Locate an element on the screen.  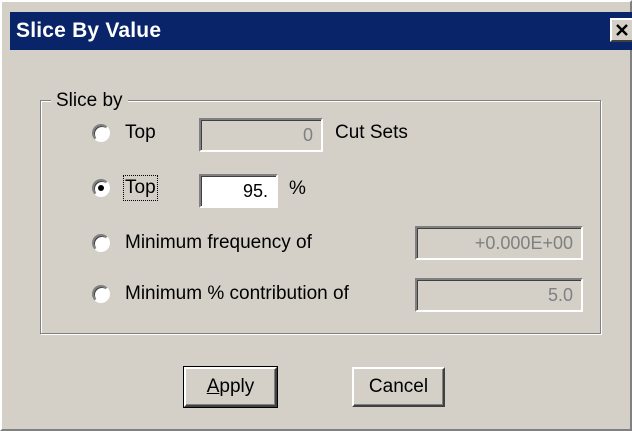
cancel-label: Cancel is located at coordinates (398, 386).